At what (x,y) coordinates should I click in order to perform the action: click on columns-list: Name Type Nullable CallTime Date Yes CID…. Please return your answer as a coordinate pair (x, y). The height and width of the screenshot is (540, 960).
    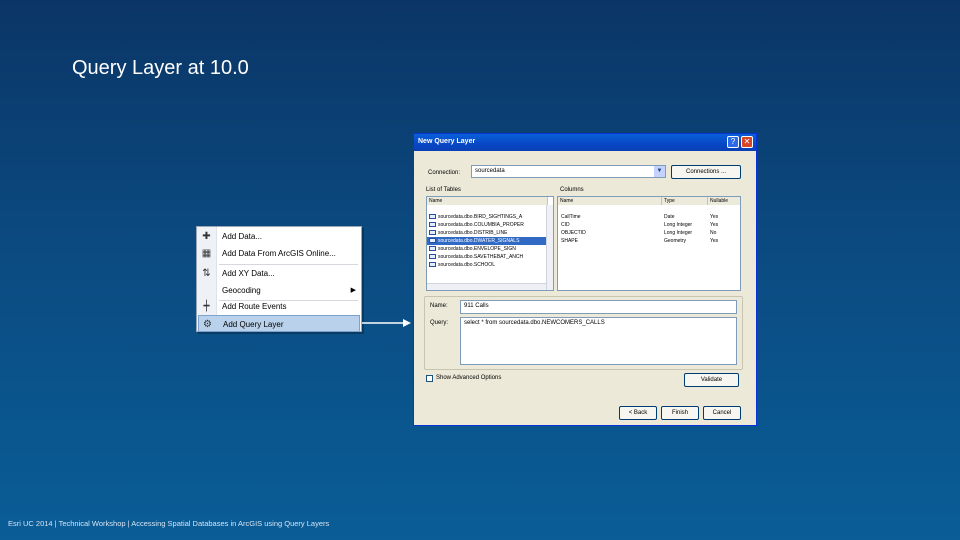
    Looking at the image, I should click on (649, 243).